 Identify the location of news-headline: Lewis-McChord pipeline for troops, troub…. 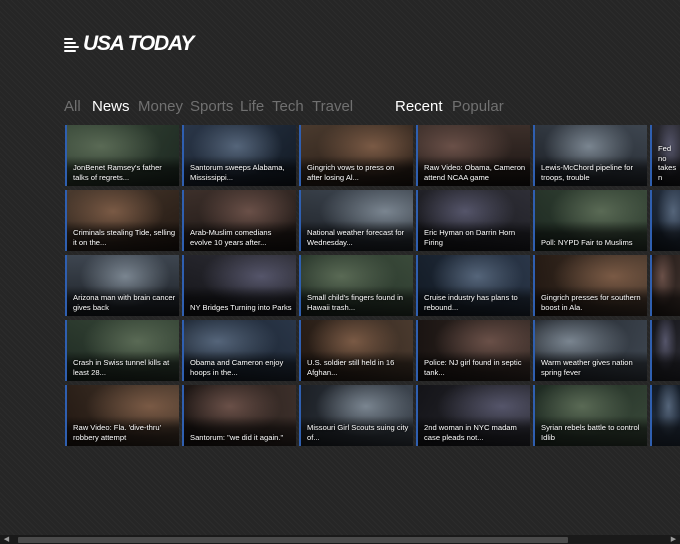
(587, 172).